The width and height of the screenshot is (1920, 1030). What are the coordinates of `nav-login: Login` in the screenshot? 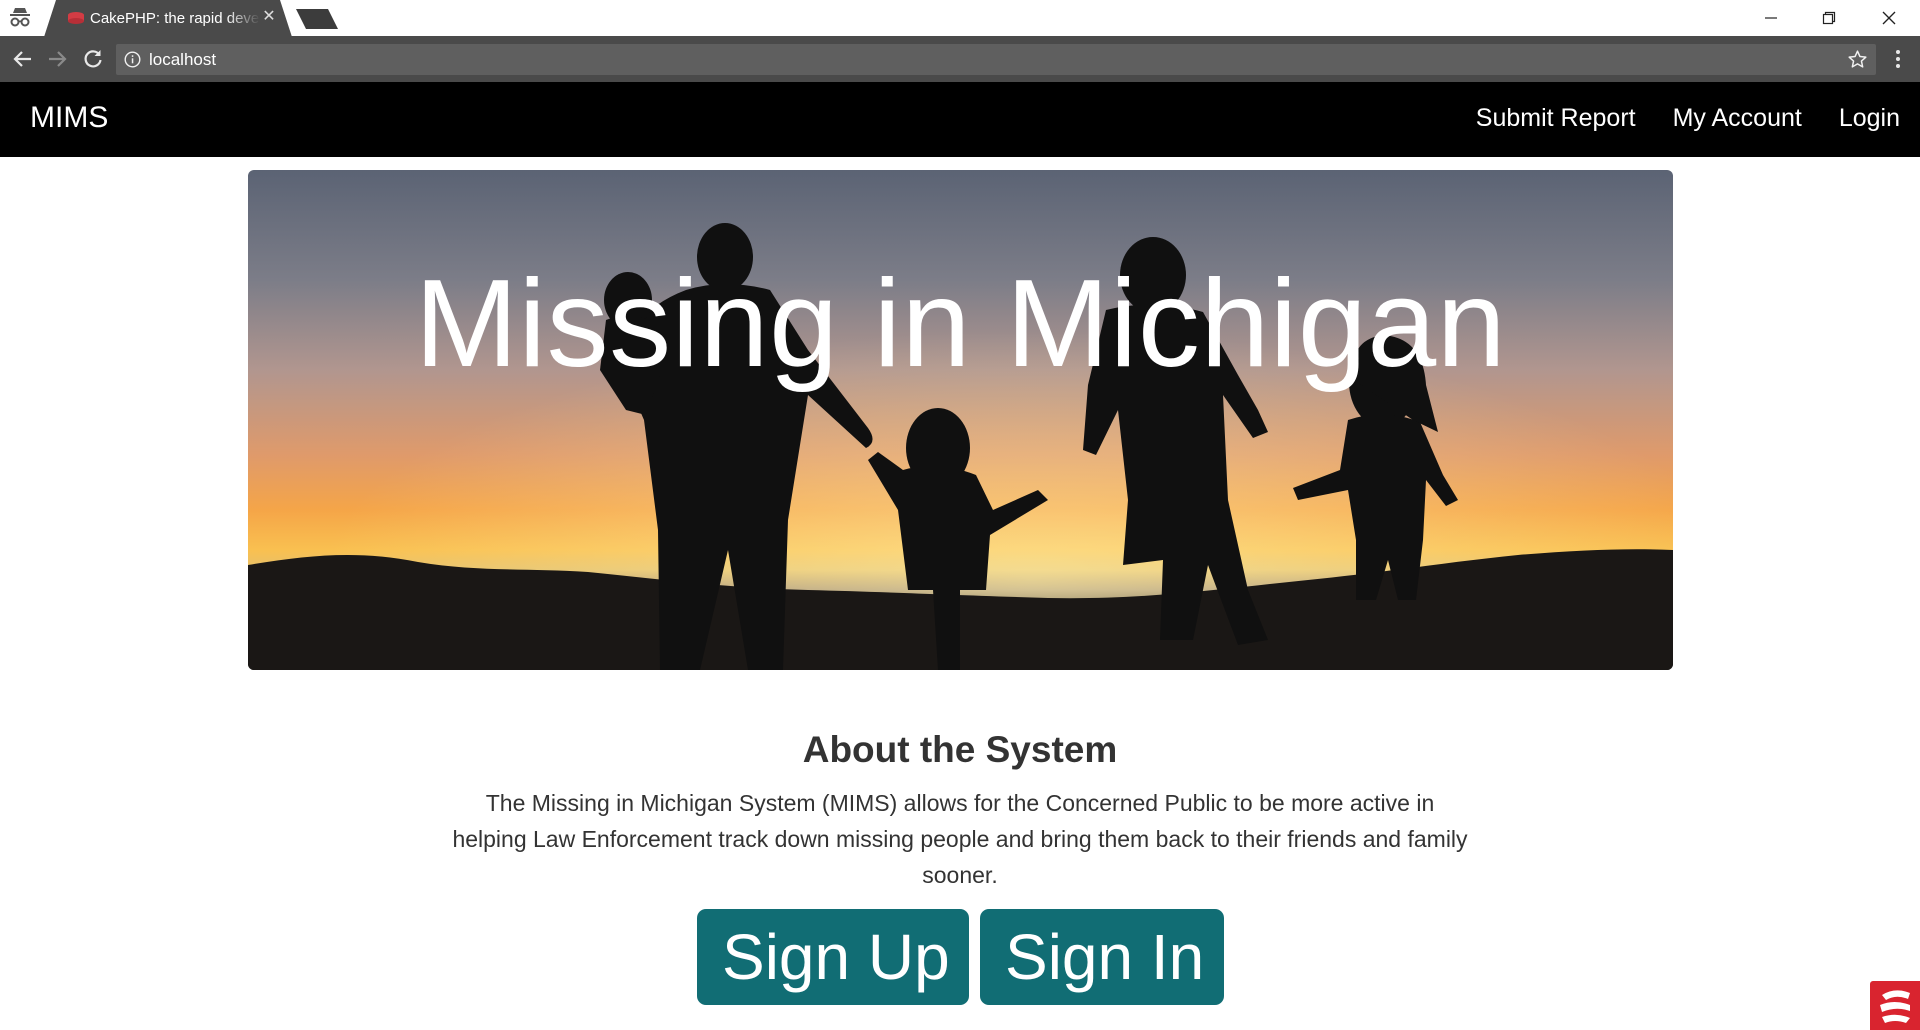 It's located at (1869, 118).